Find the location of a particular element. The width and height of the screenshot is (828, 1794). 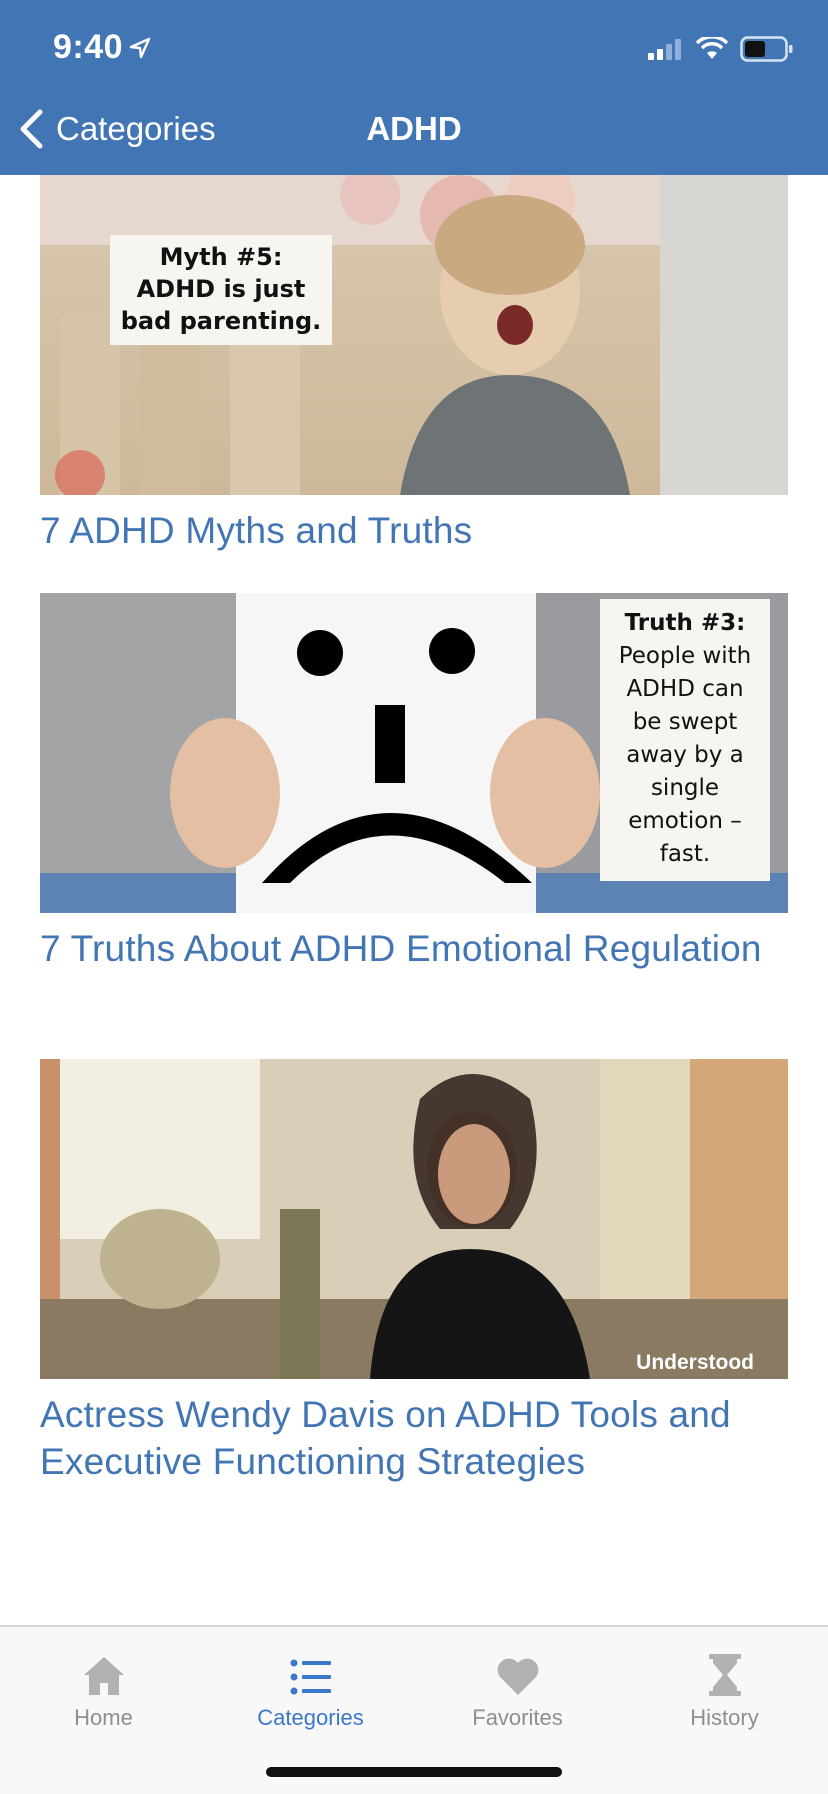

caption-line: fast. is located at coordinates (685, 854).